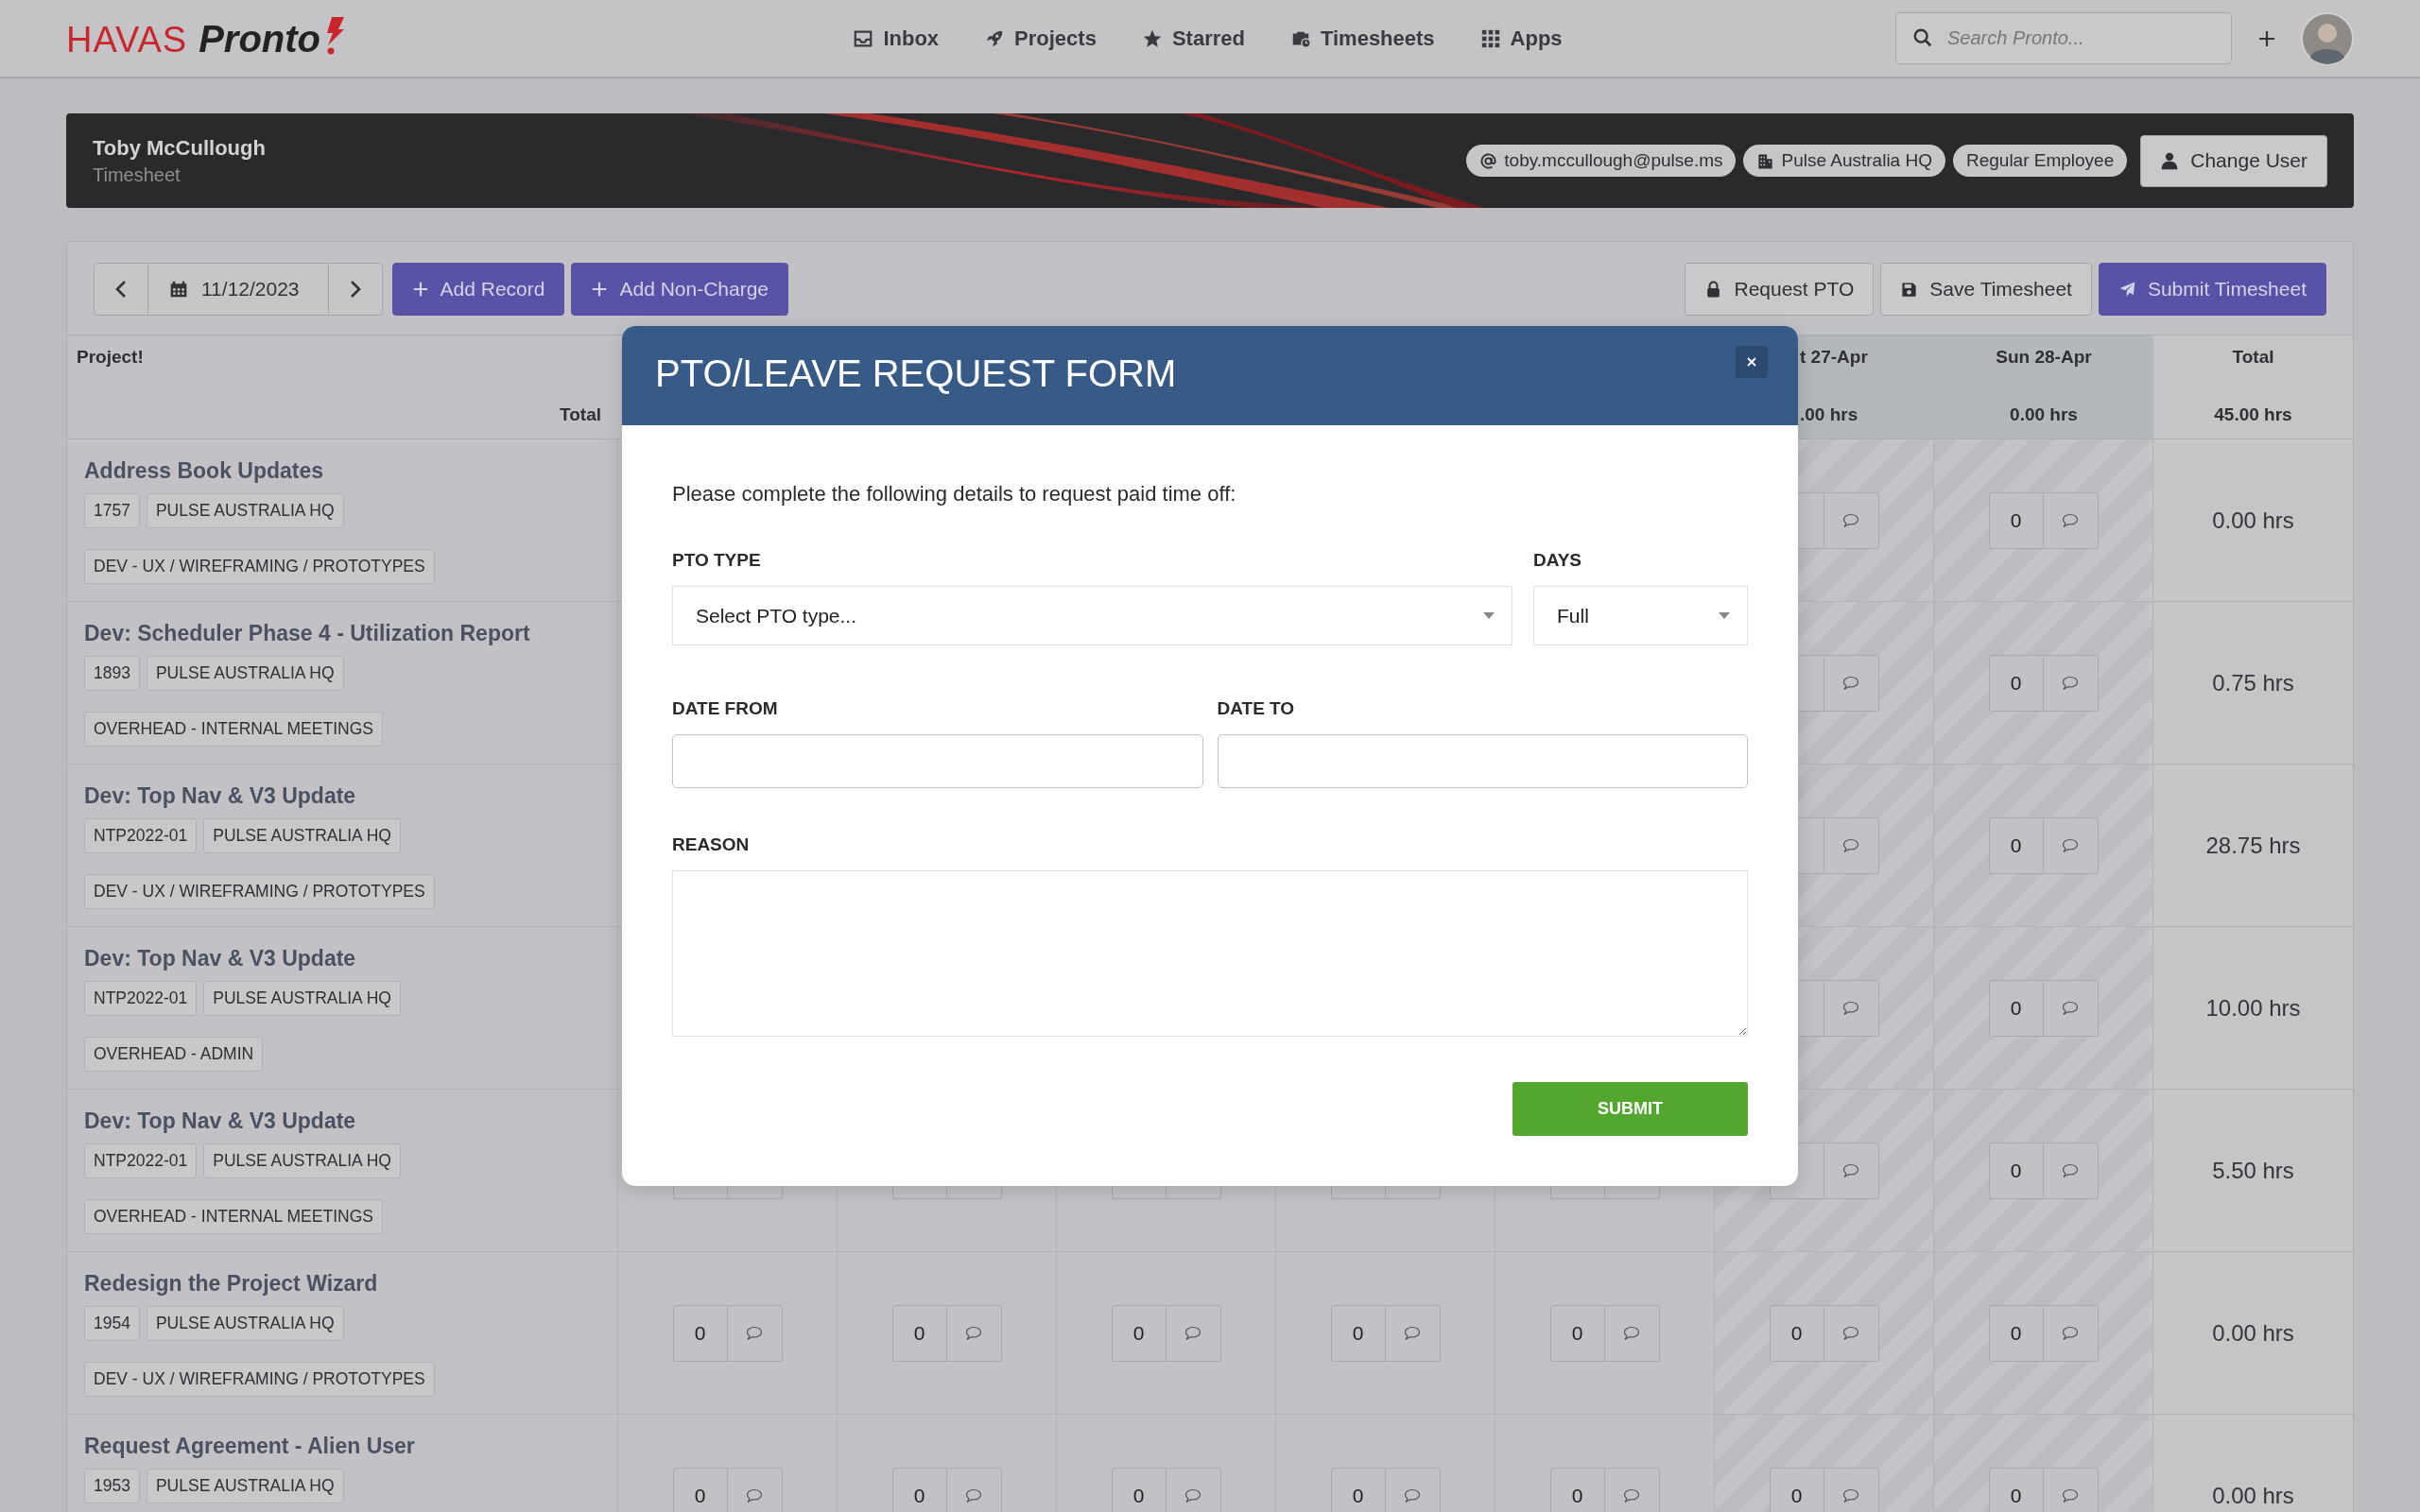 The image size is (2420, 1512). What do you see at coordinates (2233, 160) in the screenshot?
I see `change-user-button: Change User` at bounding box center [2233, 160].